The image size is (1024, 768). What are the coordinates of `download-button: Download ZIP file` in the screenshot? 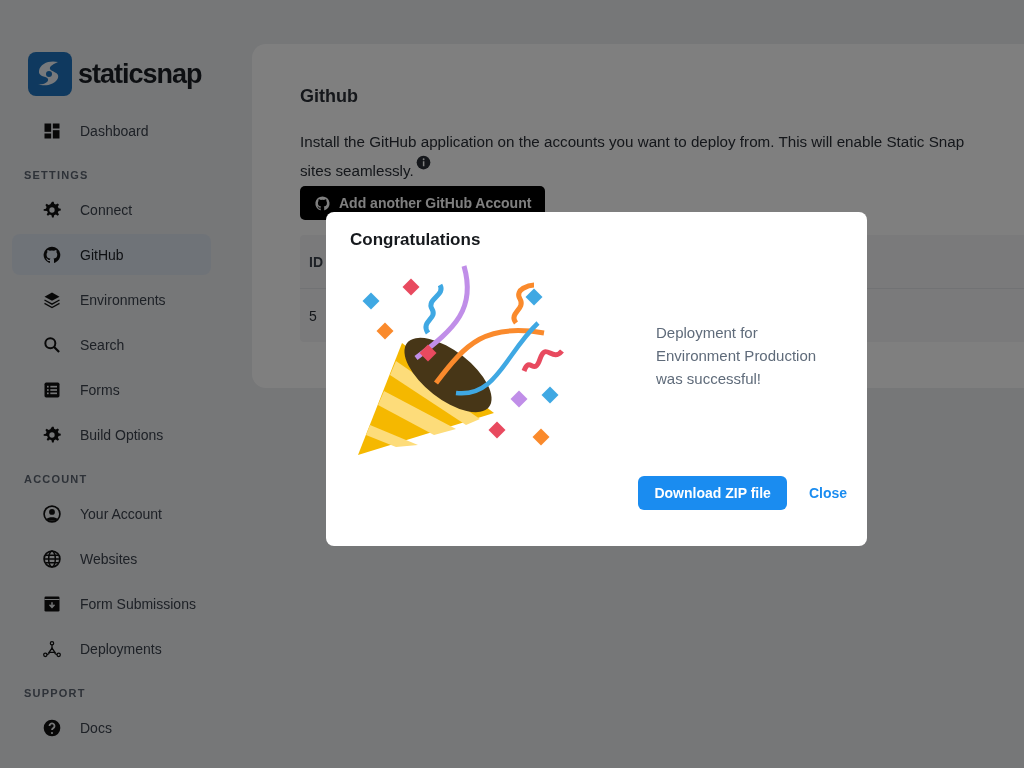 It's located at (712, 493).